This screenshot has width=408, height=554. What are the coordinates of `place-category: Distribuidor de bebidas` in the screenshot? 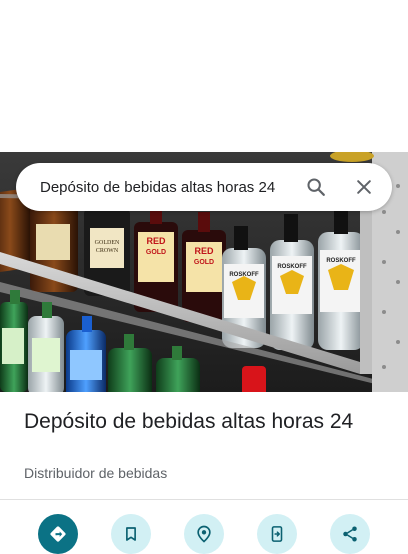 It's located at (96, 473).